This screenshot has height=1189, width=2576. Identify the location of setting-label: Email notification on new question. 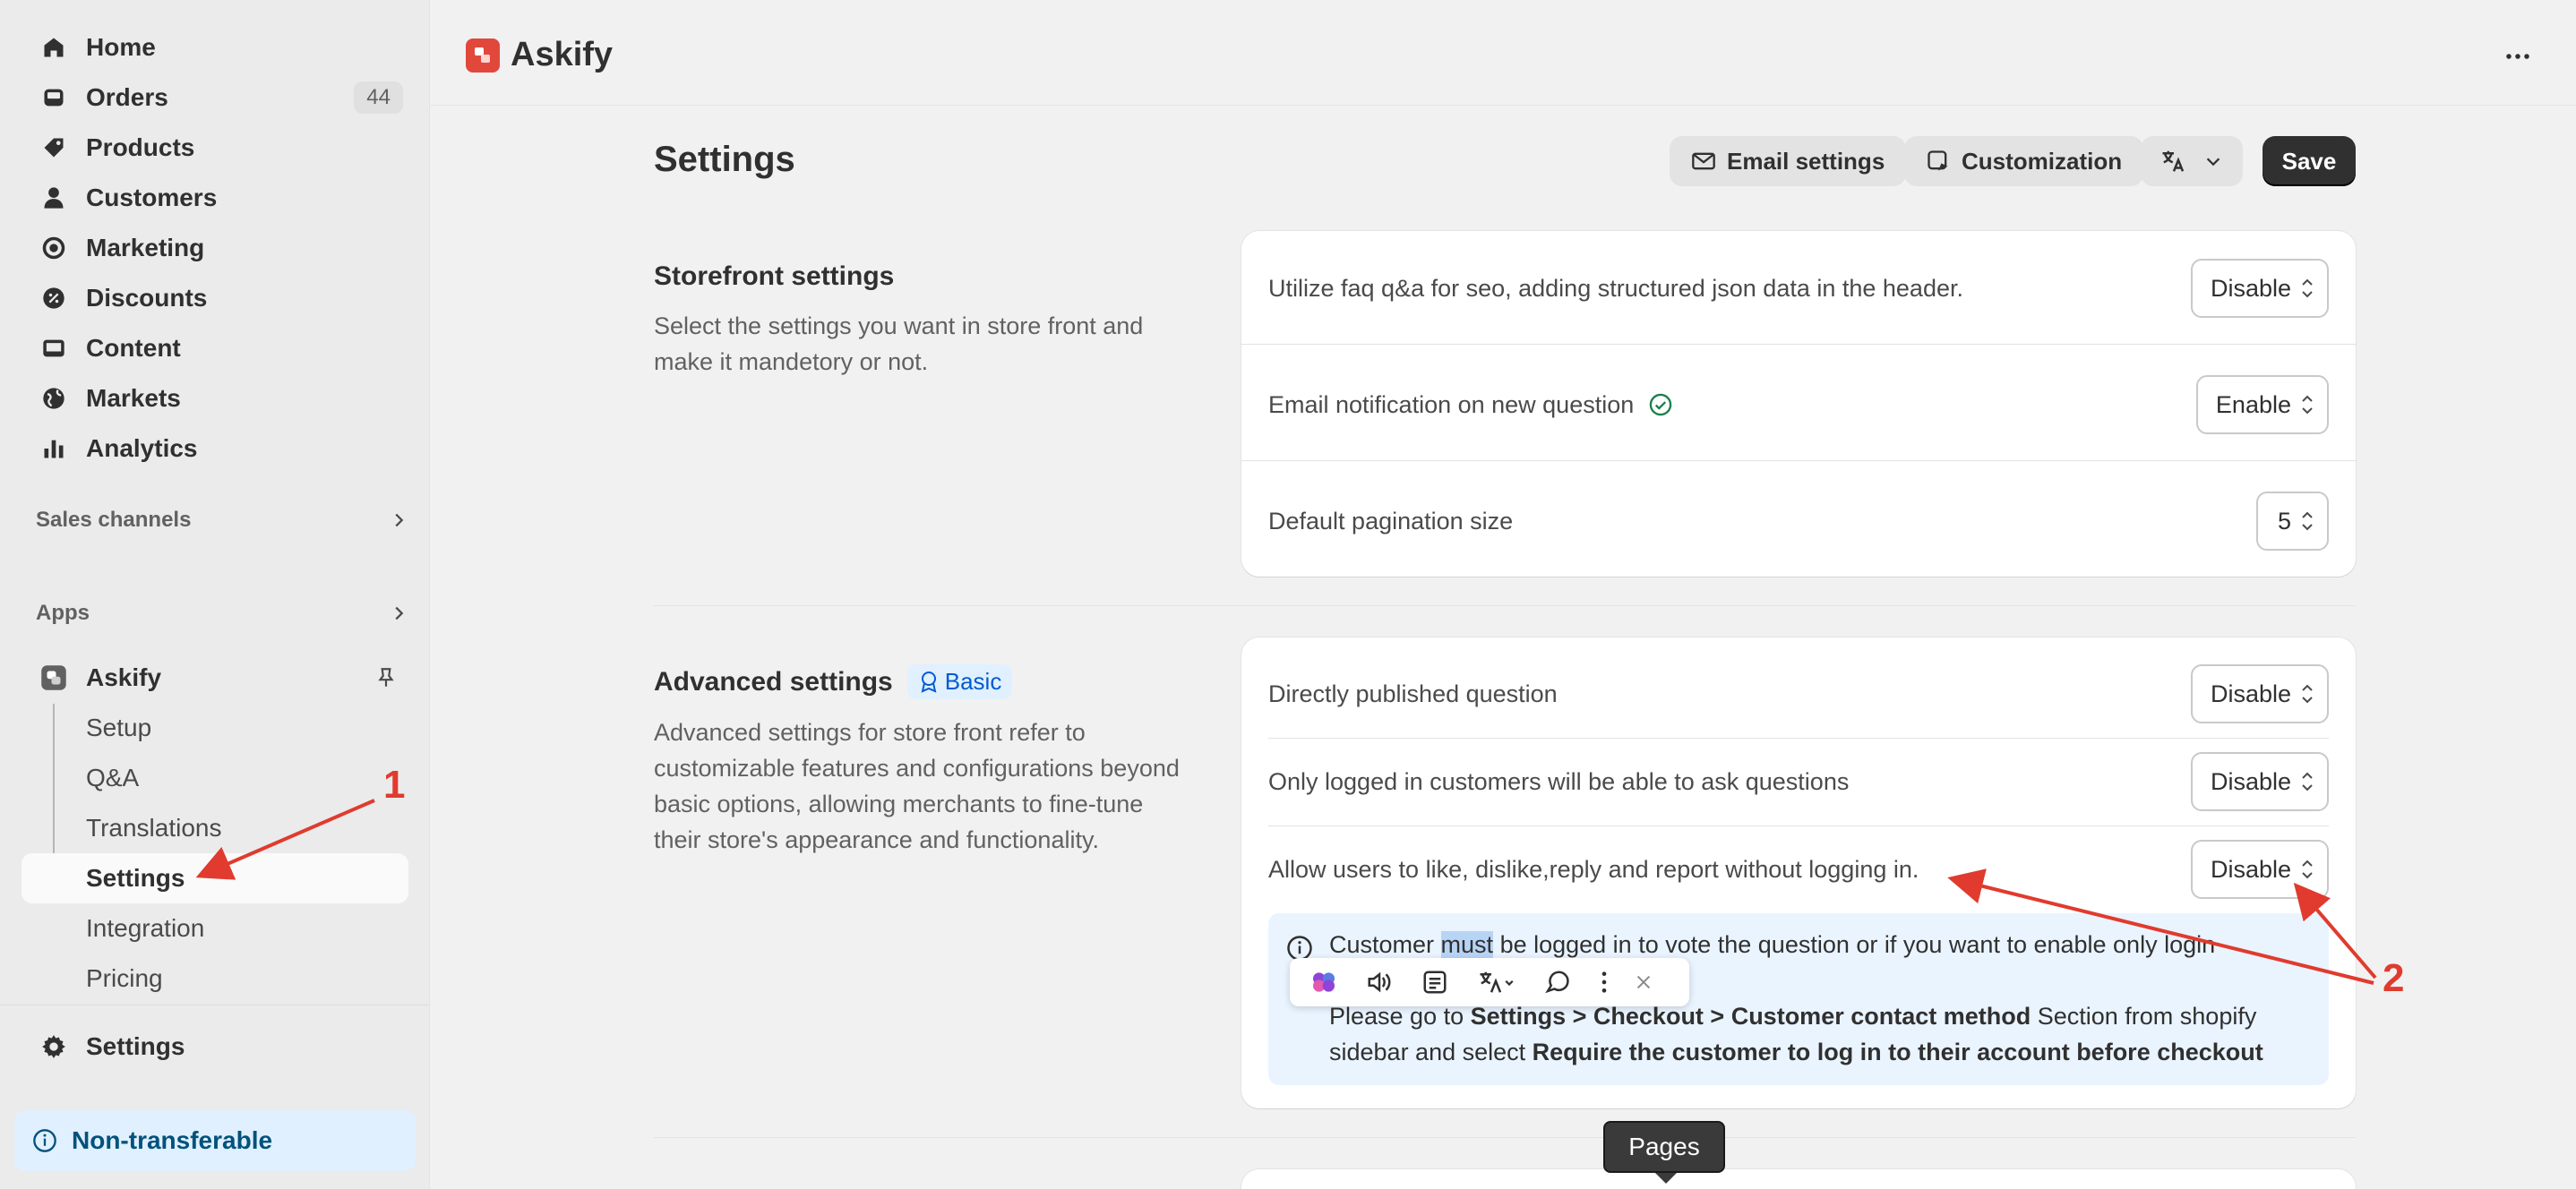
(1451, 404).